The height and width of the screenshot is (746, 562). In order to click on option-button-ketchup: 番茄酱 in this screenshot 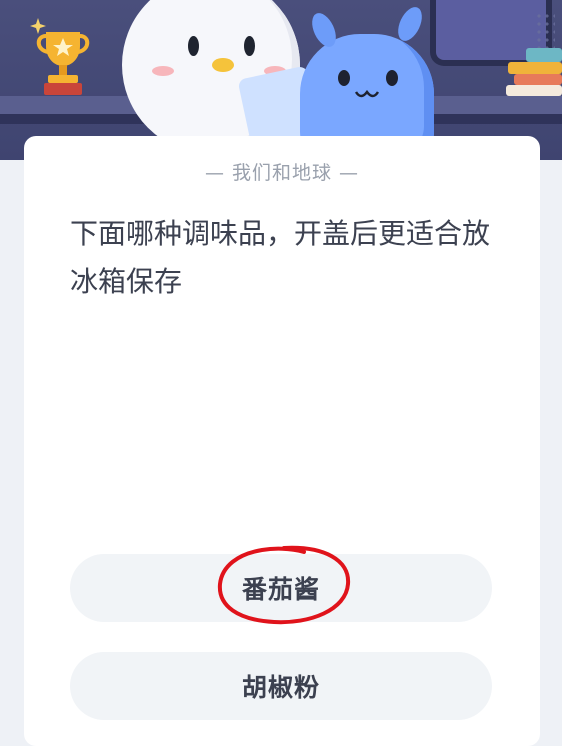, I will do `click(281, 588)`.